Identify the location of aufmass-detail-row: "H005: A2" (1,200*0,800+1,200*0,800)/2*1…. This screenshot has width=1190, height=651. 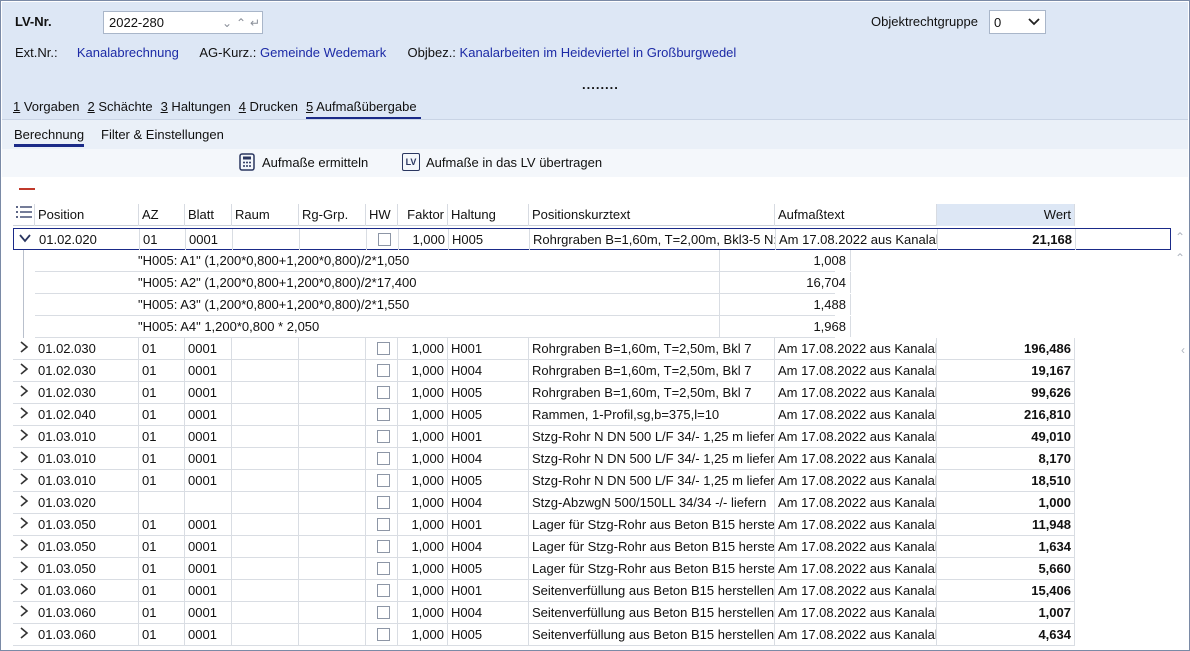
(443, 283).